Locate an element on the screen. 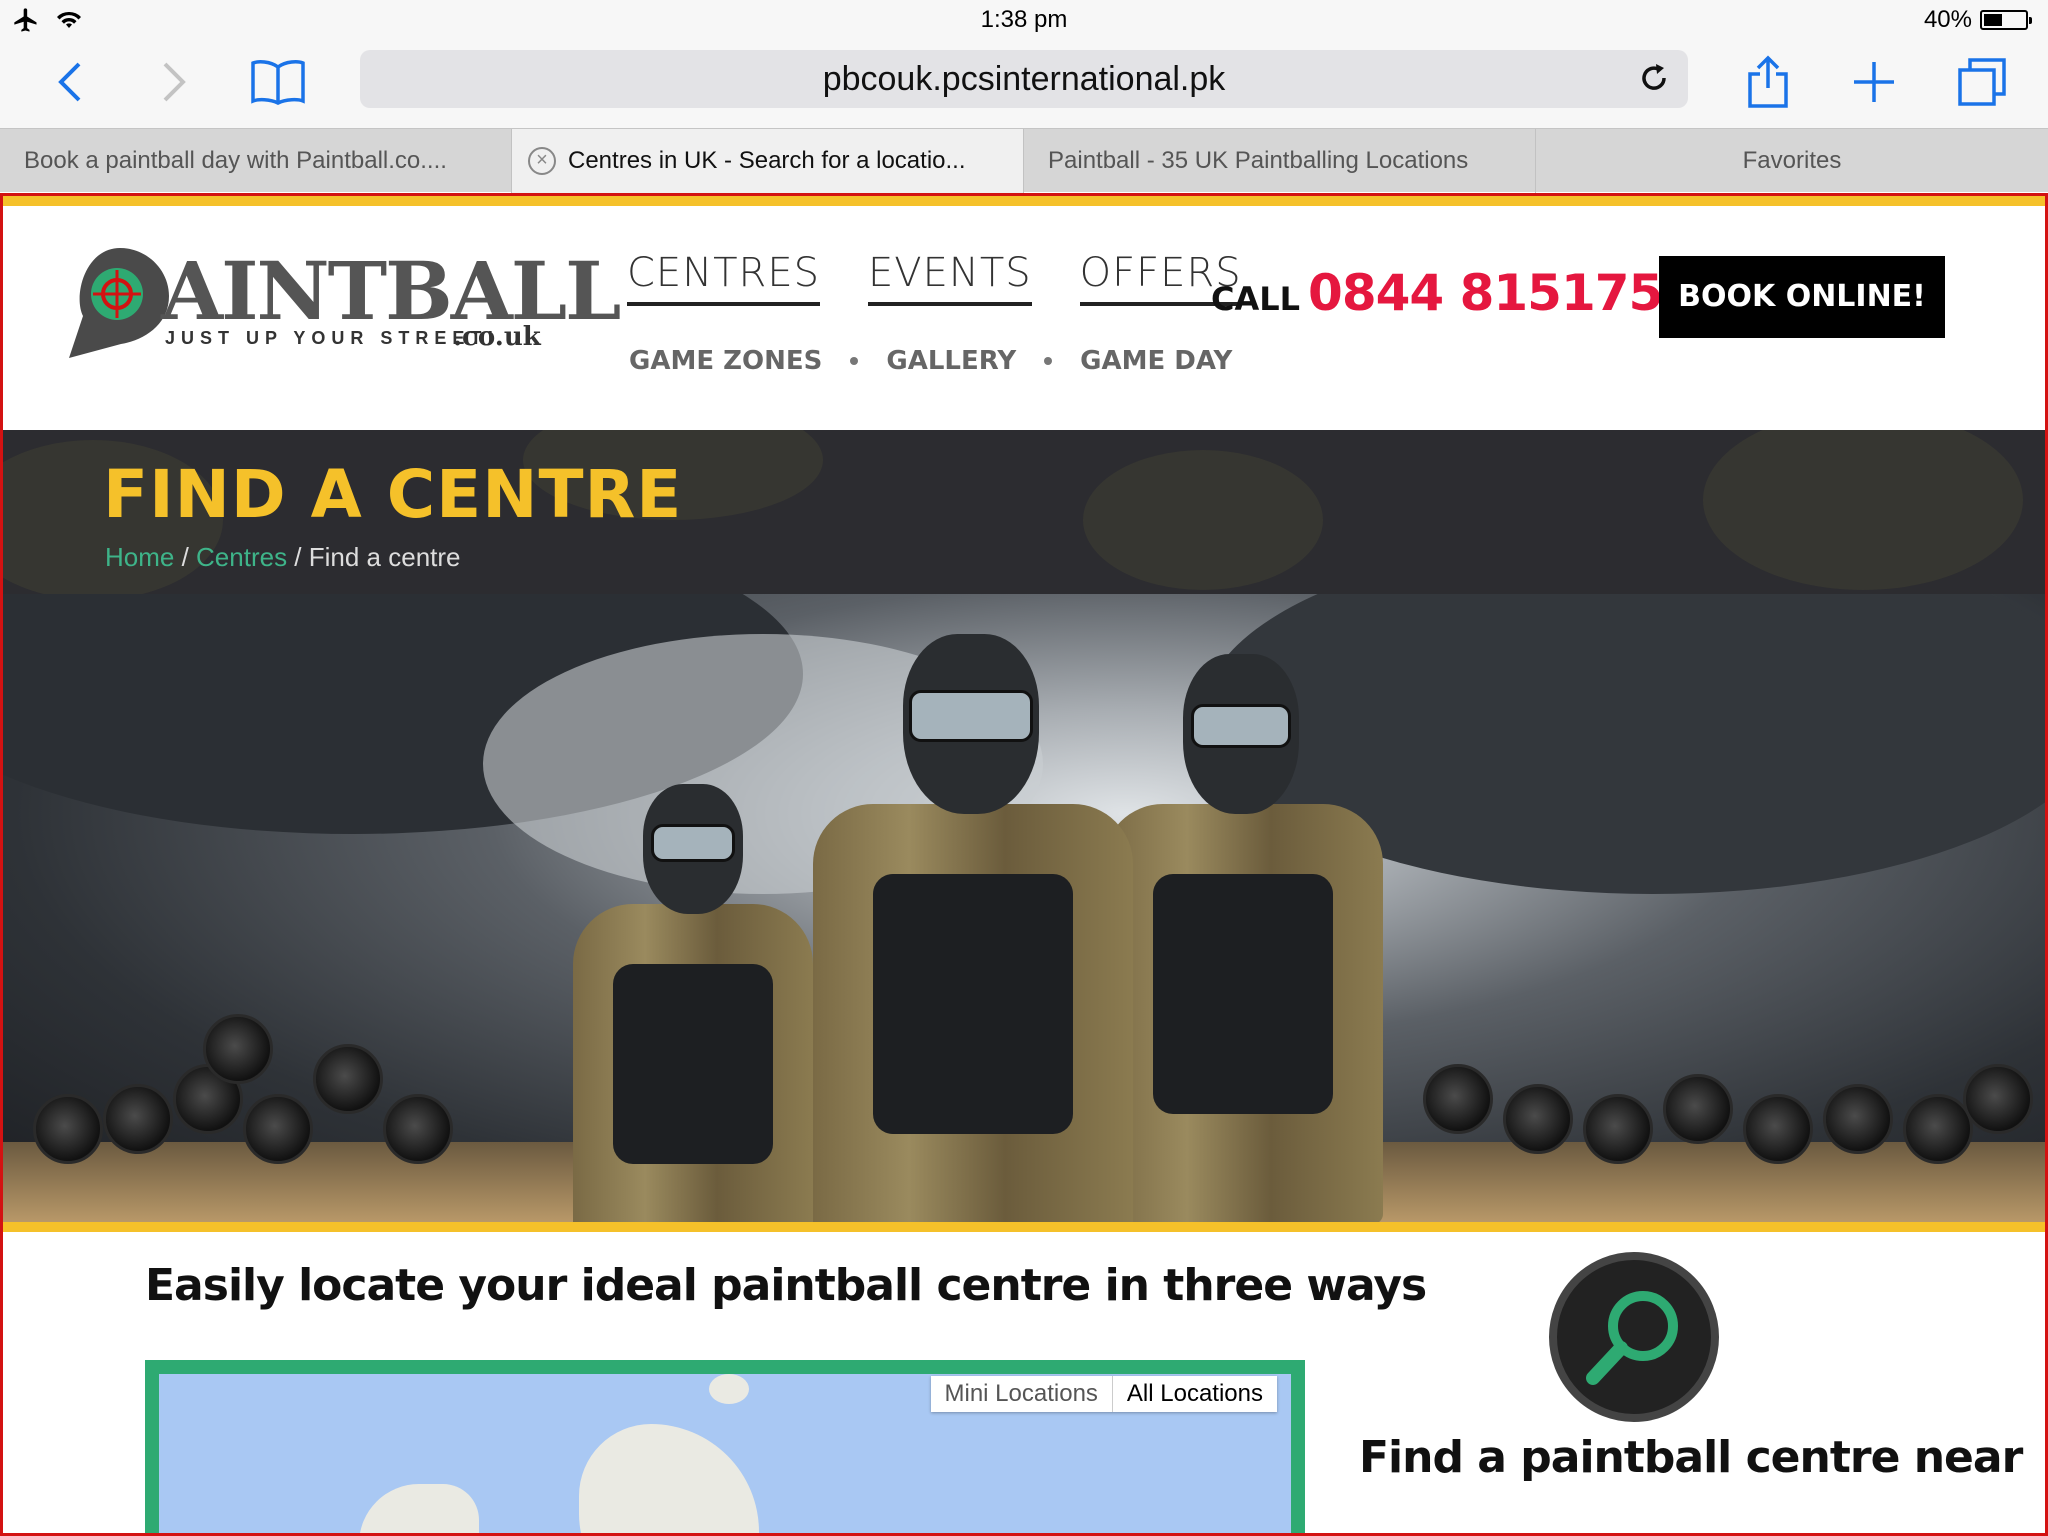 The image size is (2048, 1536). locations-map: Mini Locations All Locations is located at coordinates (725, 1446).